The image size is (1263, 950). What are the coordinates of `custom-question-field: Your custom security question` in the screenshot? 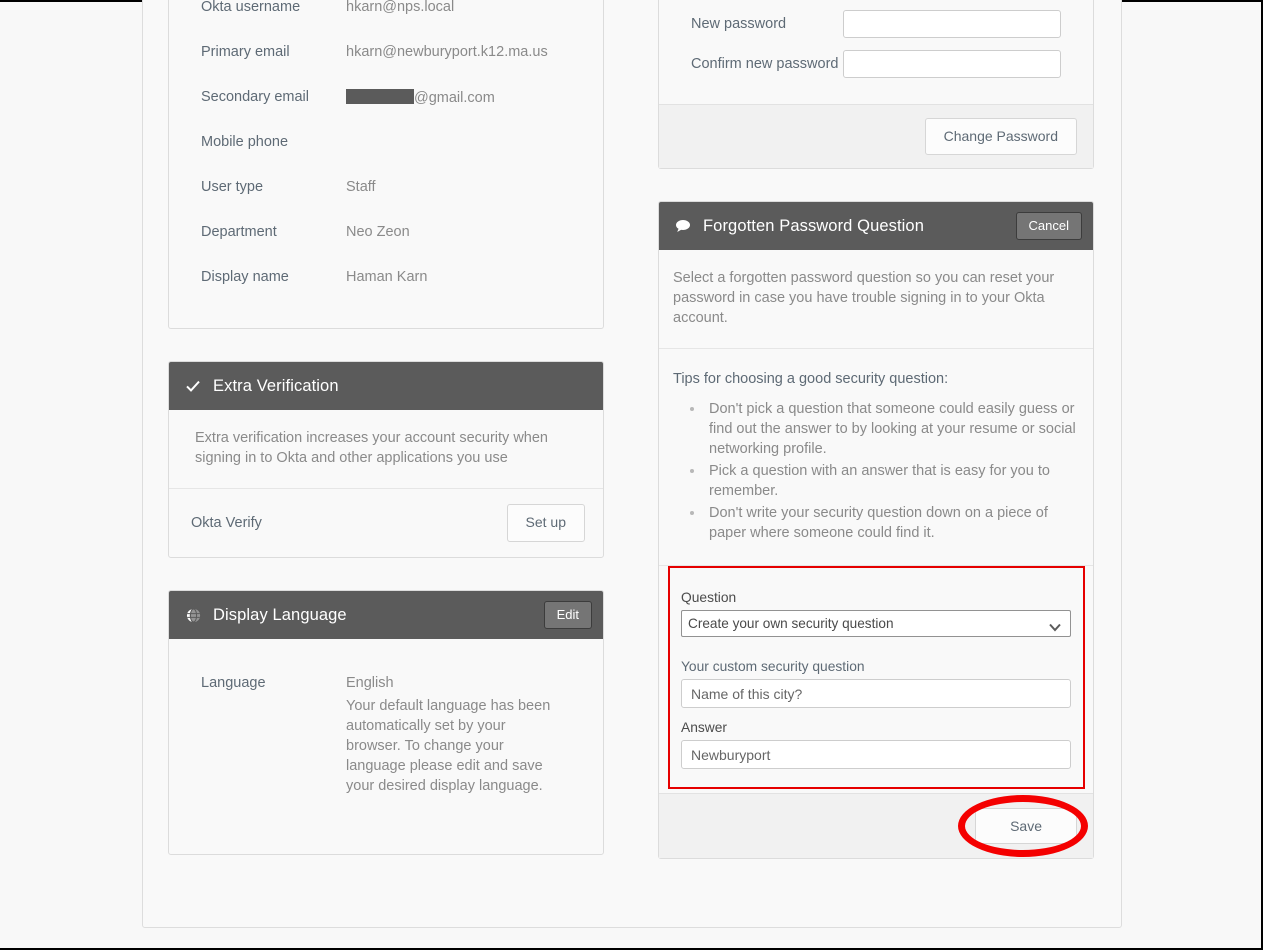 It's located at (876, 684).